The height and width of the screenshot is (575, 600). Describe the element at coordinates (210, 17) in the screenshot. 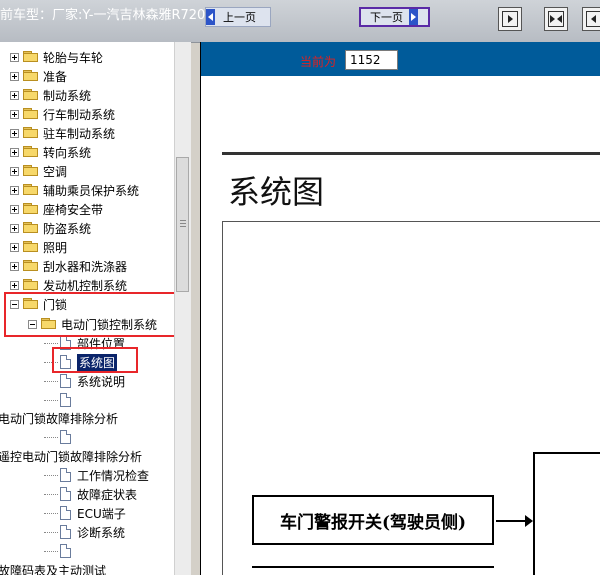

I see `arrow-left-icon` at that location.